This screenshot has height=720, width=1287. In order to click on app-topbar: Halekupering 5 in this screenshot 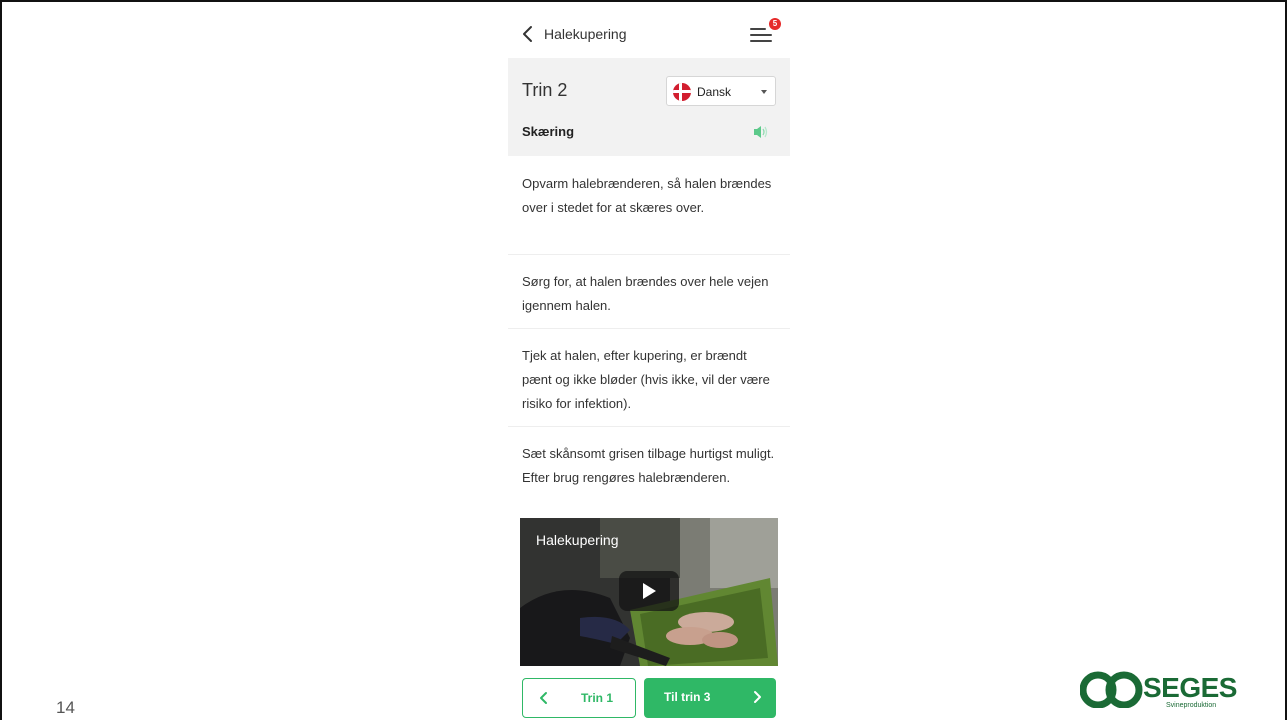, I will do `click(649, 33)`.